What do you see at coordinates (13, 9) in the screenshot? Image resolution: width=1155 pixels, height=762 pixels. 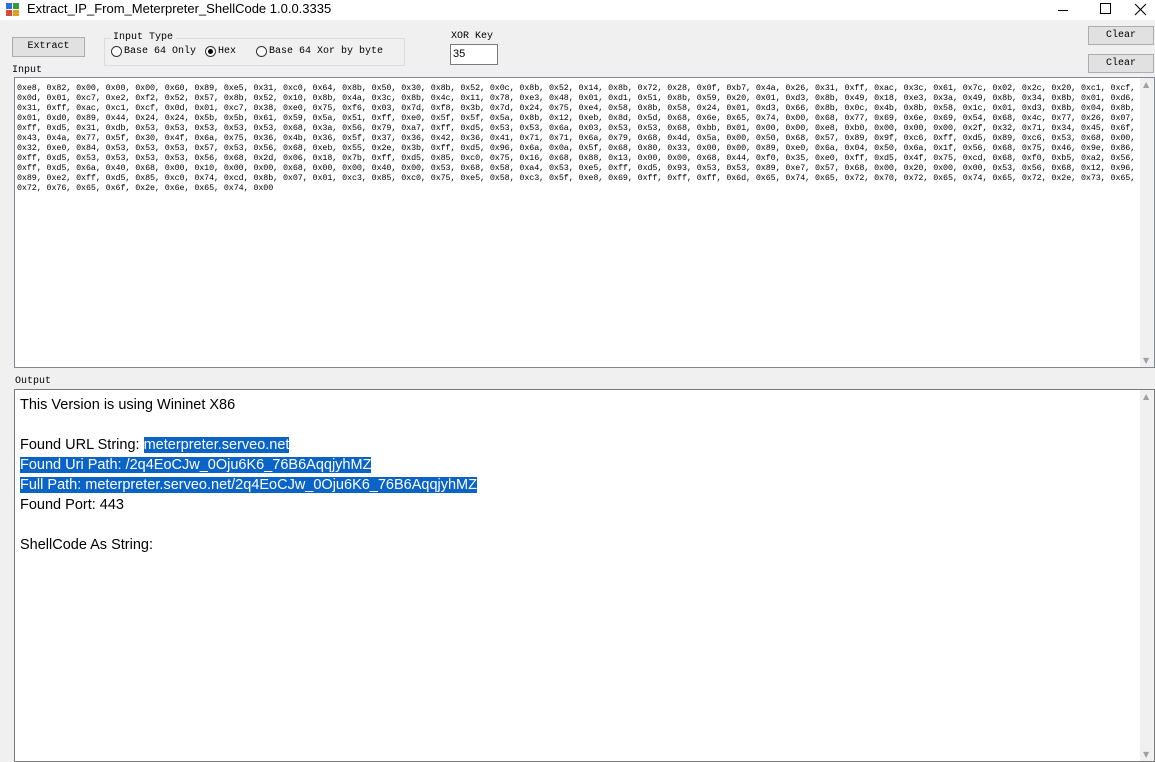 I see `app-icon` at bounding box center [13, 9].